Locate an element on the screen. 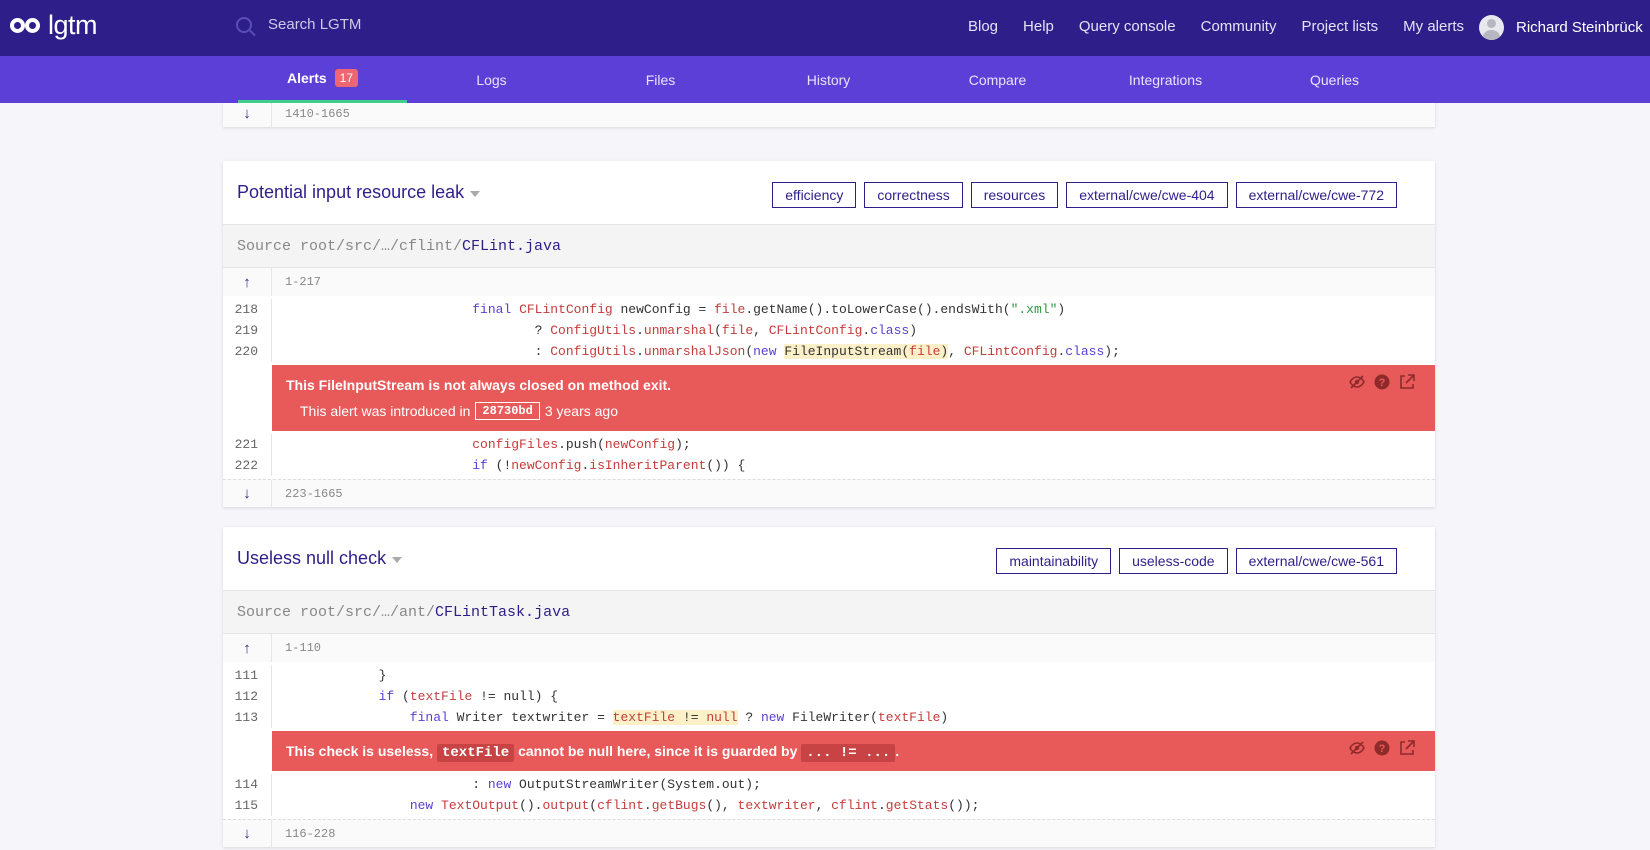  line-number: 218 is located at coordinates (247, 309).